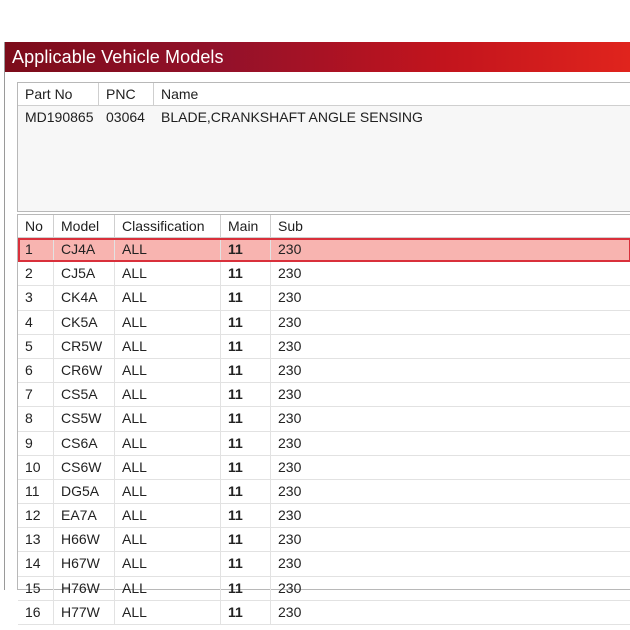 The image size is (630, 630). What do you see at coordinates (36, 395) in the screenshot?
I see `row-number: 7` at bounding box center [36, 395].